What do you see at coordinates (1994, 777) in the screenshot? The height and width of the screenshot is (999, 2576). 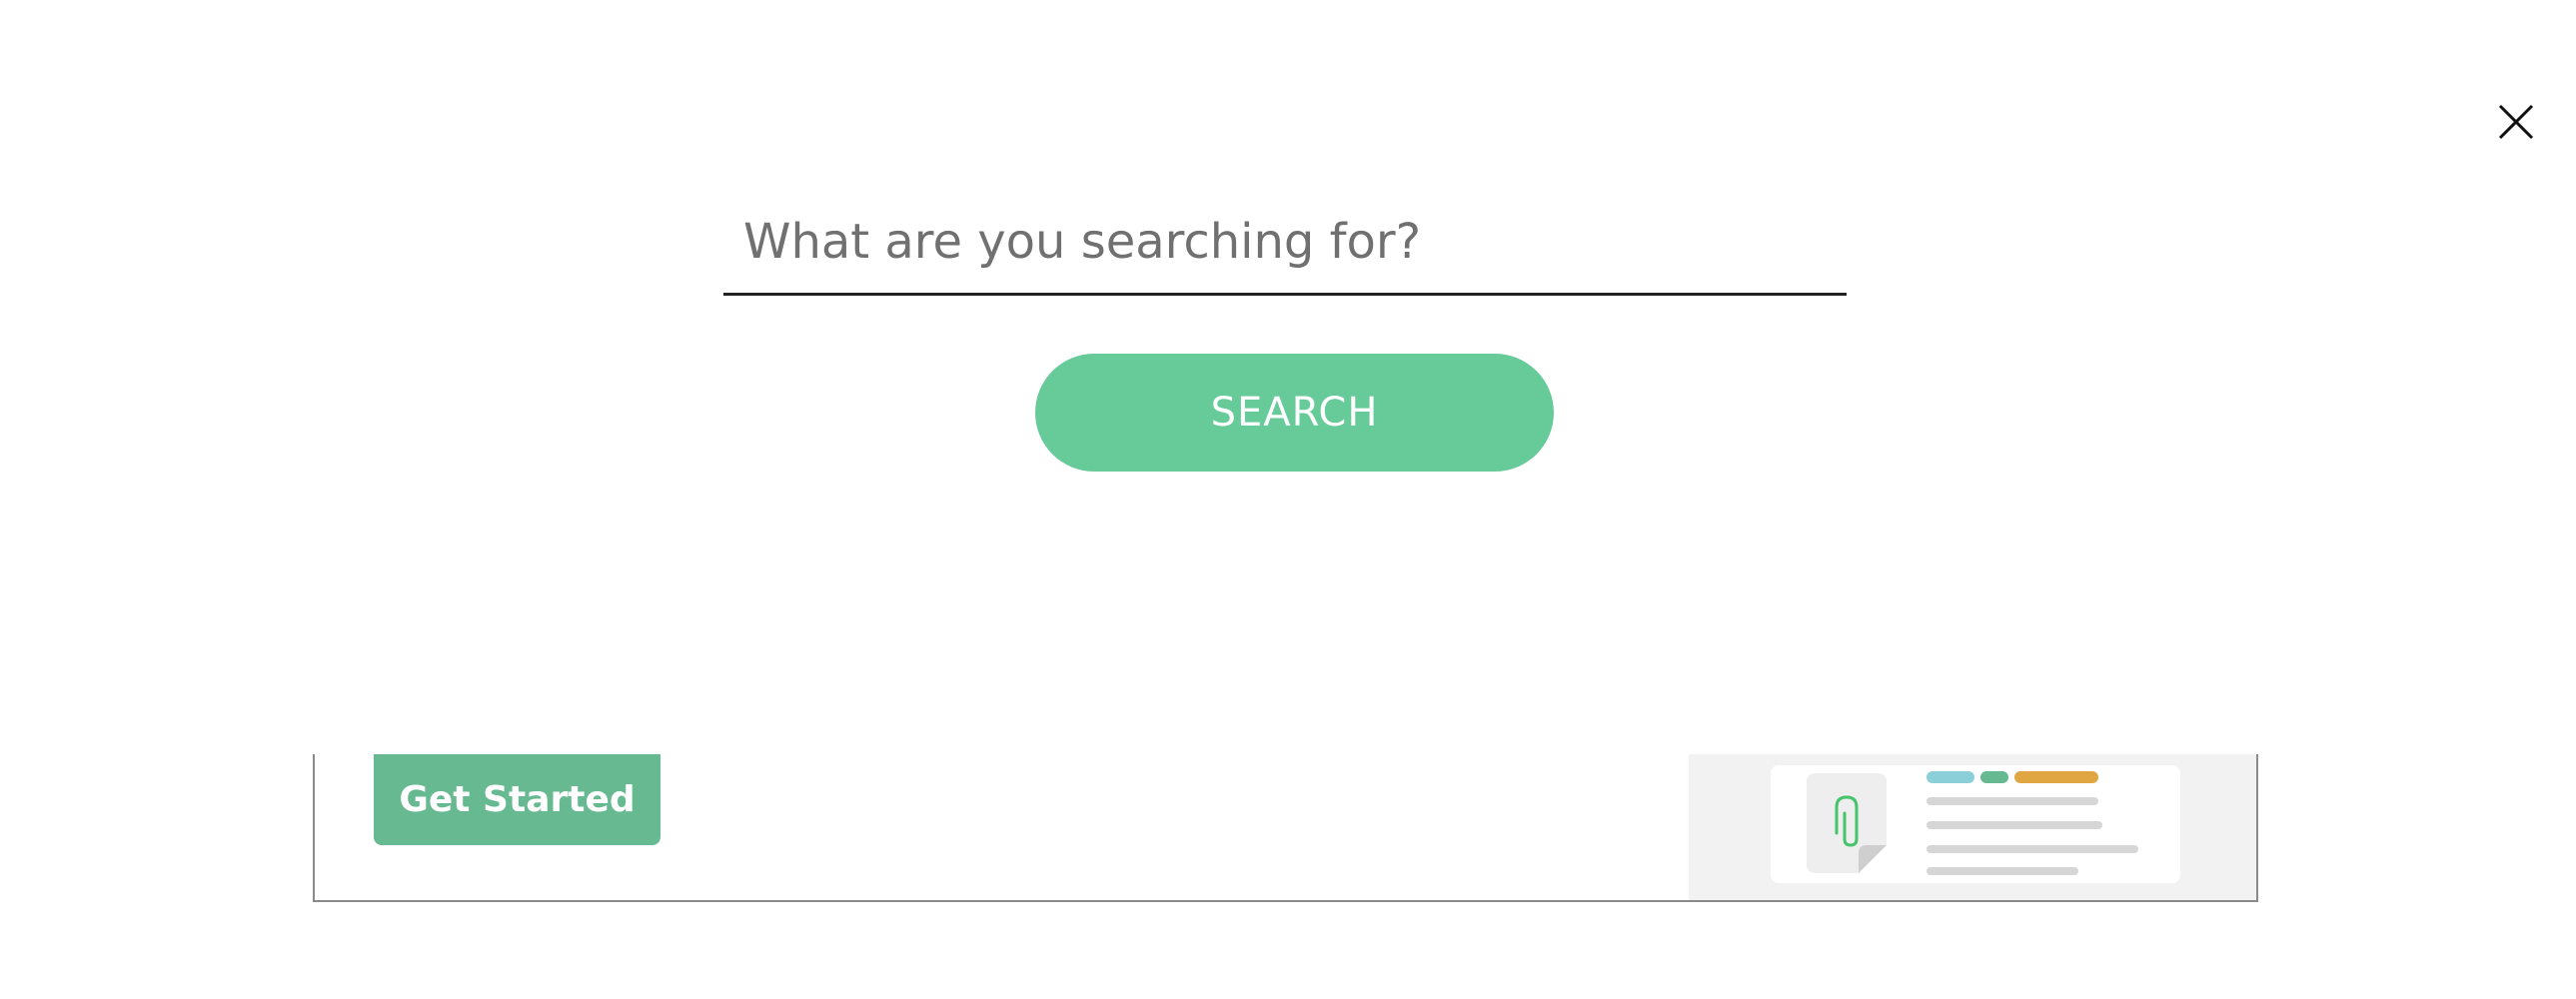 I see `tag-pill-green` at bounding box center [1994, 777].